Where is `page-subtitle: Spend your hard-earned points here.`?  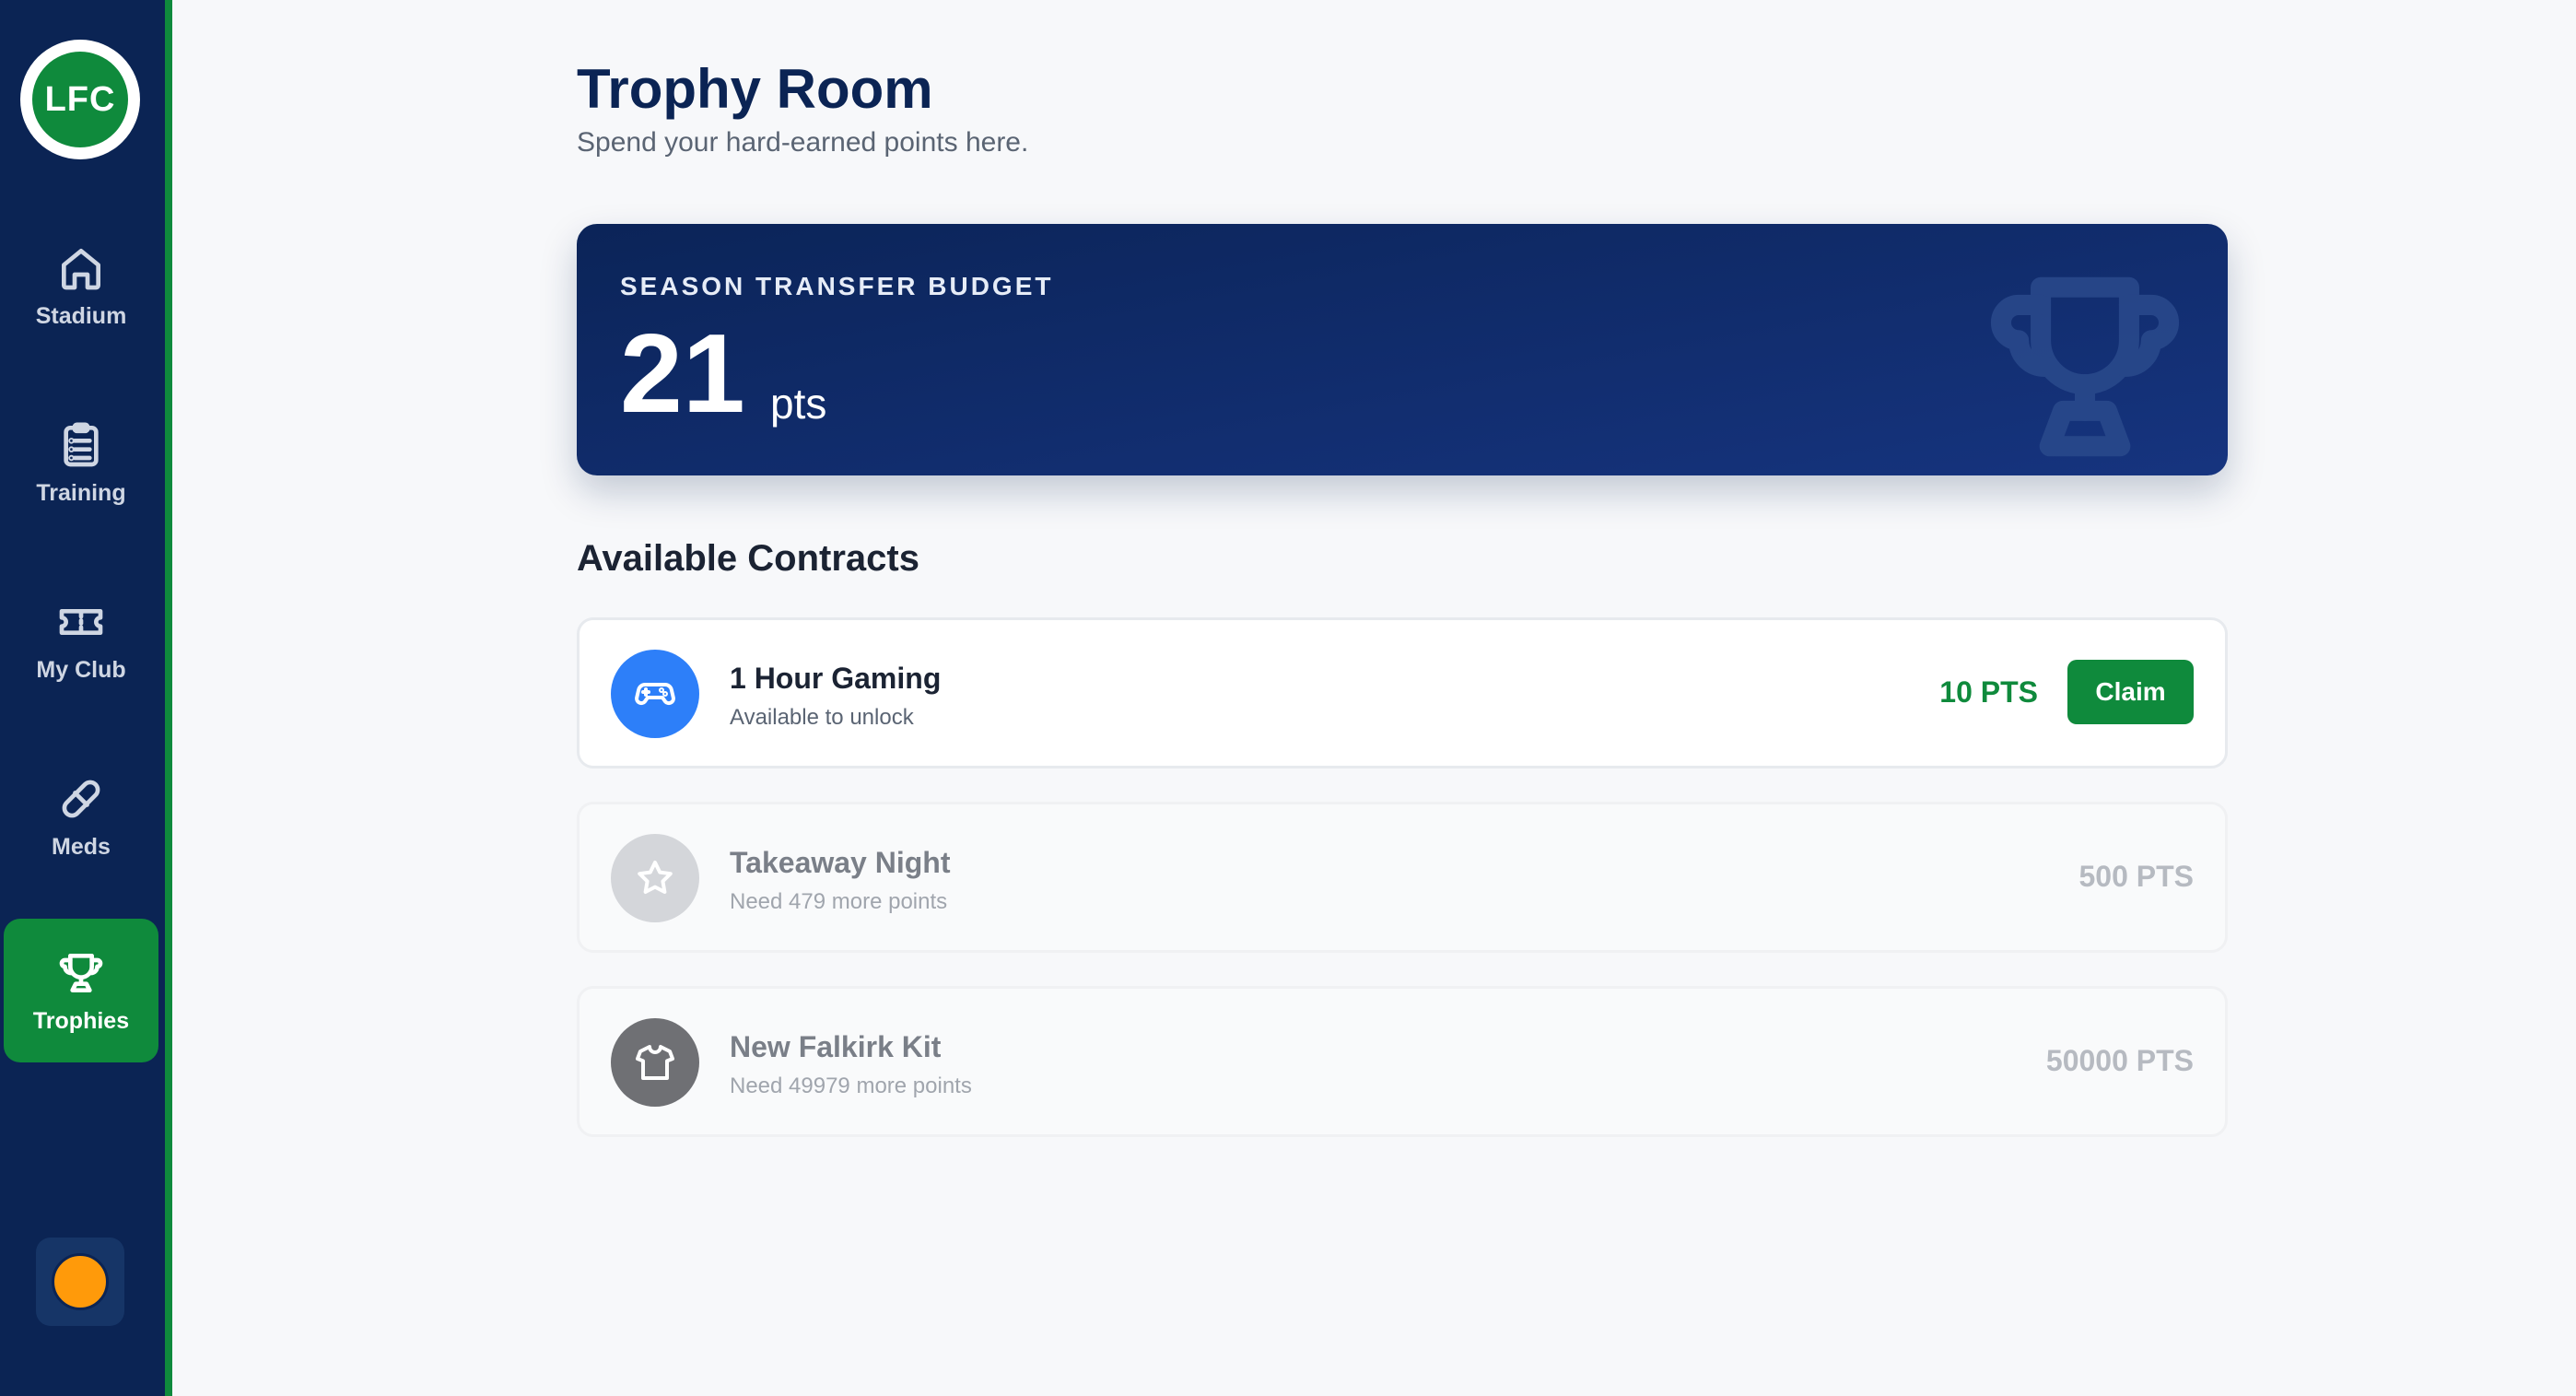
page-subtitle: Spend your hard-earned points here. is located at coordinates (803, 142).